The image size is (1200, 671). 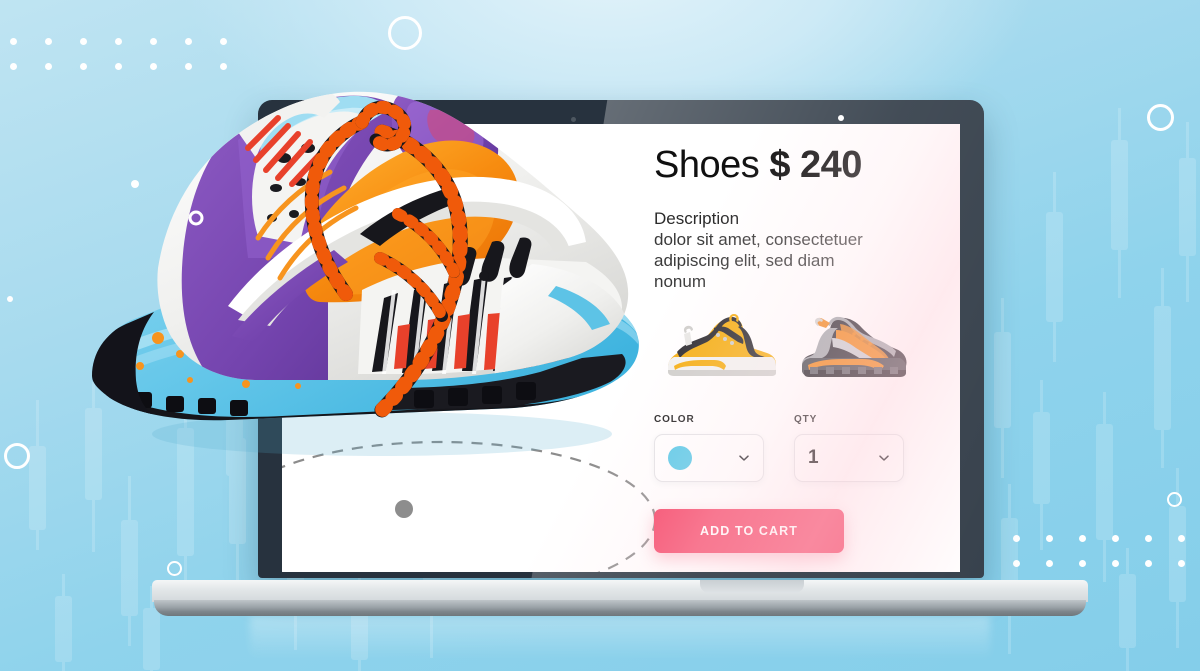 I want to click on qty-select: 1, so click(x=849, y=458).